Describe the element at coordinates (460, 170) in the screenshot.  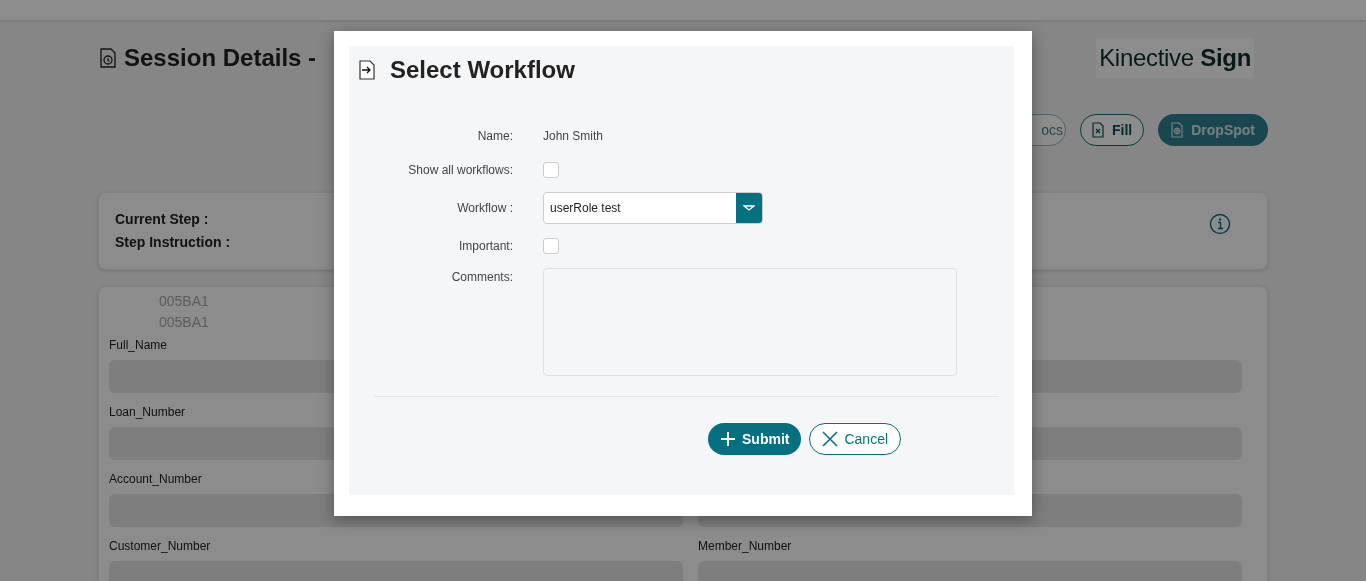
I see `field-label: Show all workflows:` at that location.